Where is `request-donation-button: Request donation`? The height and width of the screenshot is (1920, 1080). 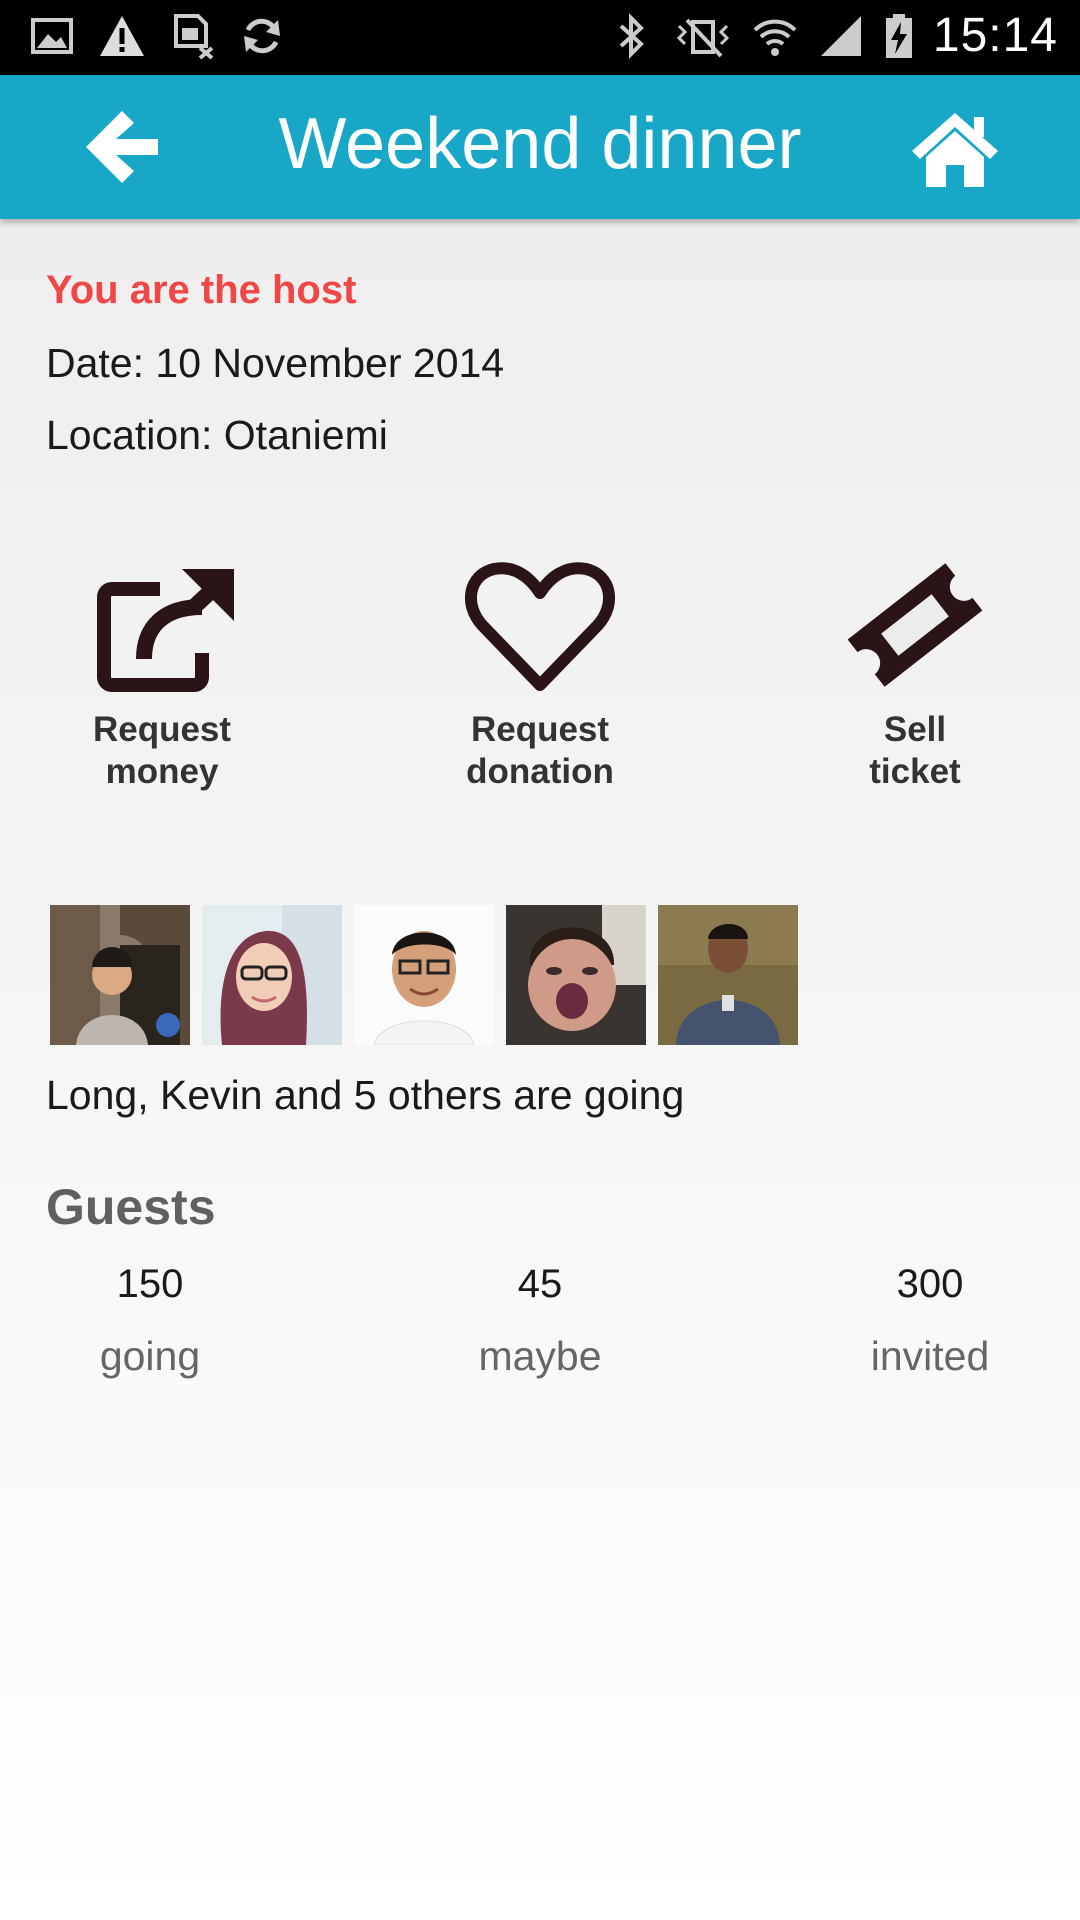 request-donation-button: Request donation is located at coordinates (540, 674).